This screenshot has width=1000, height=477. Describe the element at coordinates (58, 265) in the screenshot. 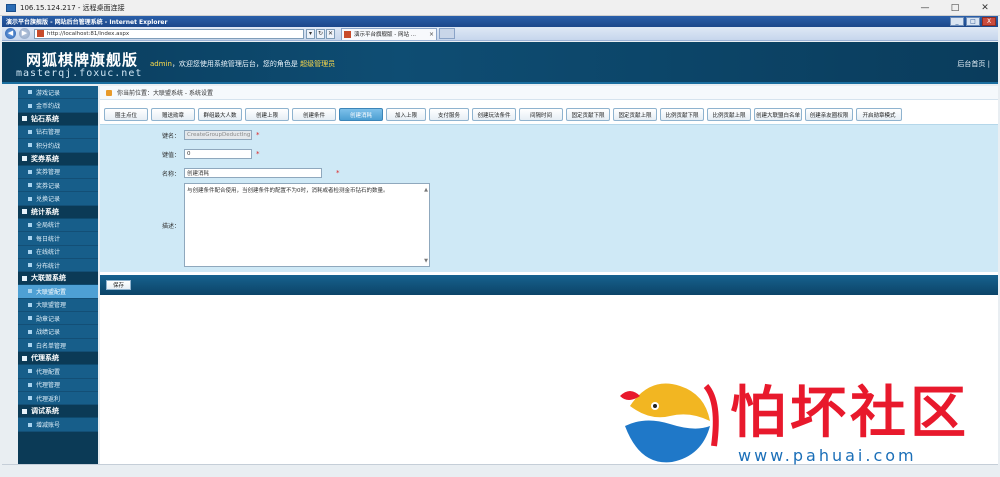

I see `sidebar-item: 分布统计` at that location.